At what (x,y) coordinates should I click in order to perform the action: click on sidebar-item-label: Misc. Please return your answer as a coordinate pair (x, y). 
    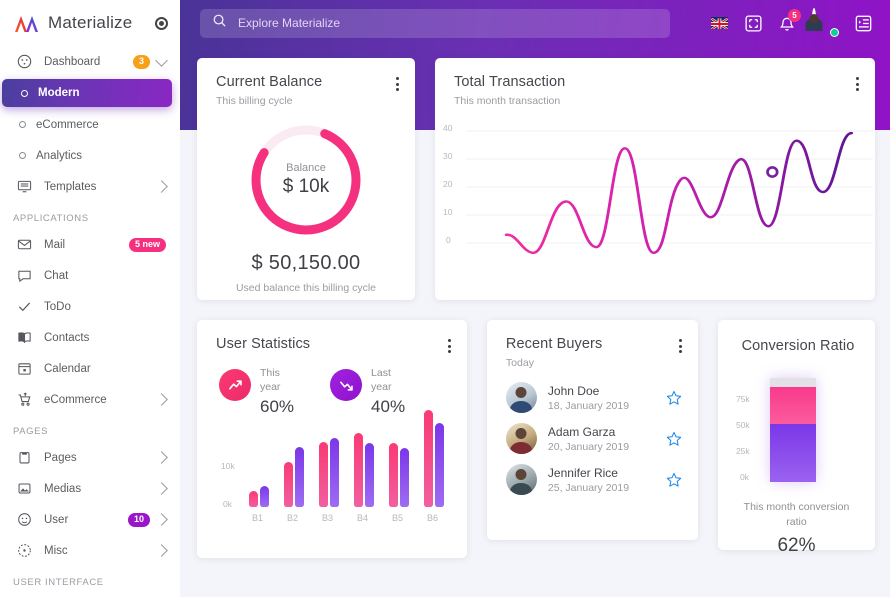
    Looking at the image, I should click on (56, 550).